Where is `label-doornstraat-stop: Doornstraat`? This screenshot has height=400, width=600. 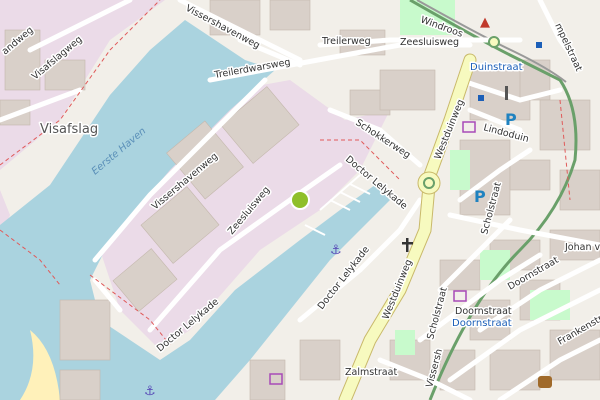 label-doornstraat-stop: Doornstraat is located at coordinates (482, 323).